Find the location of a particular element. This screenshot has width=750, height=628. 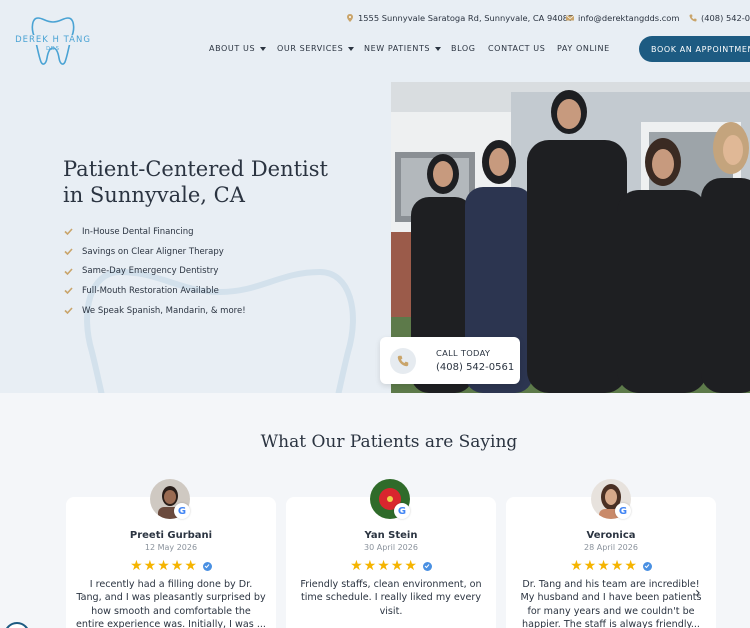

email-text: info@derektangdds.com is located at coordinates (629, 18).